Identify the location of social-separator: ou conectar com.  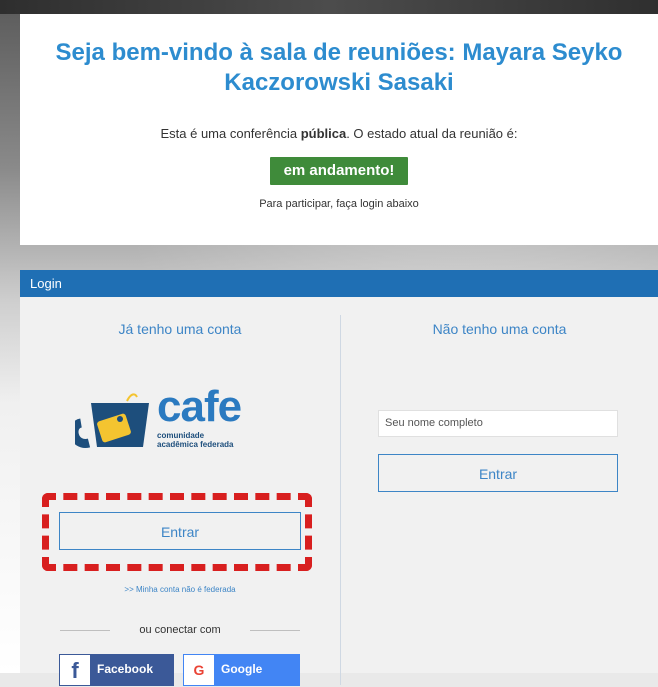
(180, 630).